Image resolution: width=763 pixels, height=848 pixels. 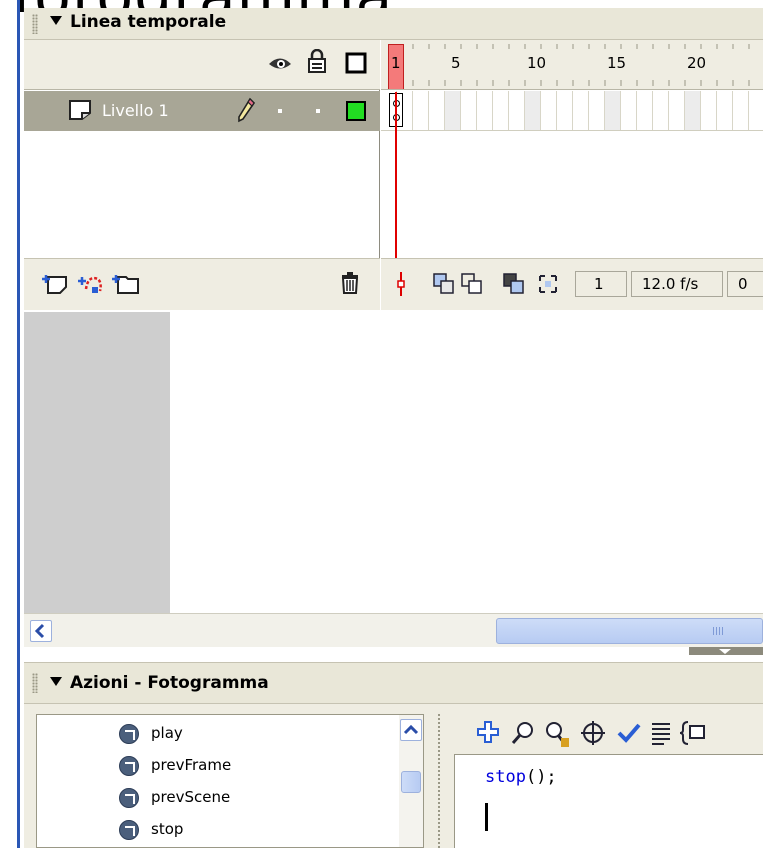 I want to click on list-item-label: prevScene, so click(x=191, y=797).